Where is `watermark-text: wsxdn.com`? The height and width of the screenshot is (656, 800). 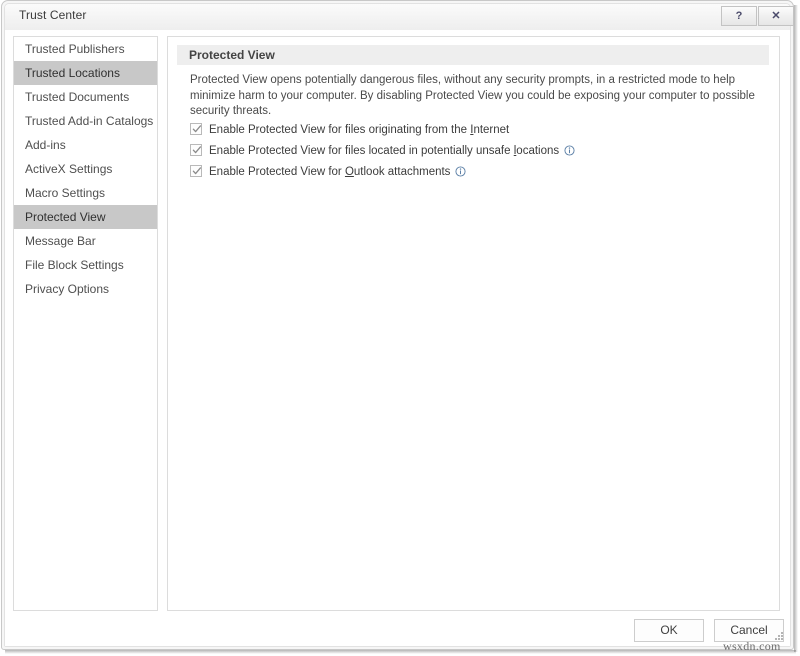
watermark-text: wsxdn.com is located at coordinates (752, 646).